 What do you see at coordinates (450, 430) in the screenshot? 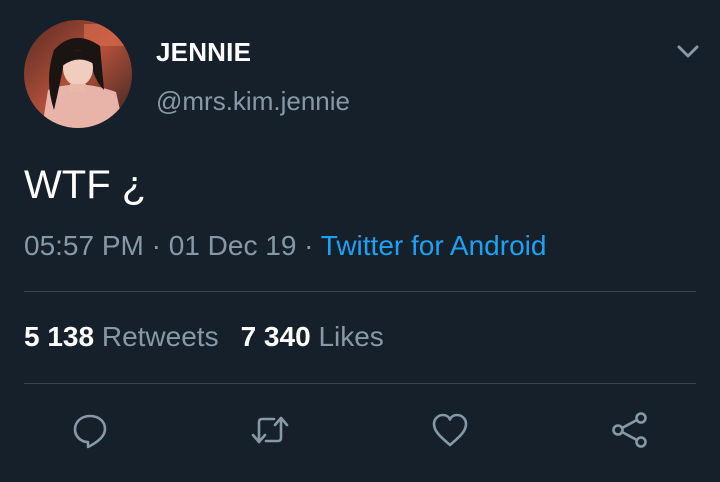
I see `like-icon` at bounding box center [450, 430].